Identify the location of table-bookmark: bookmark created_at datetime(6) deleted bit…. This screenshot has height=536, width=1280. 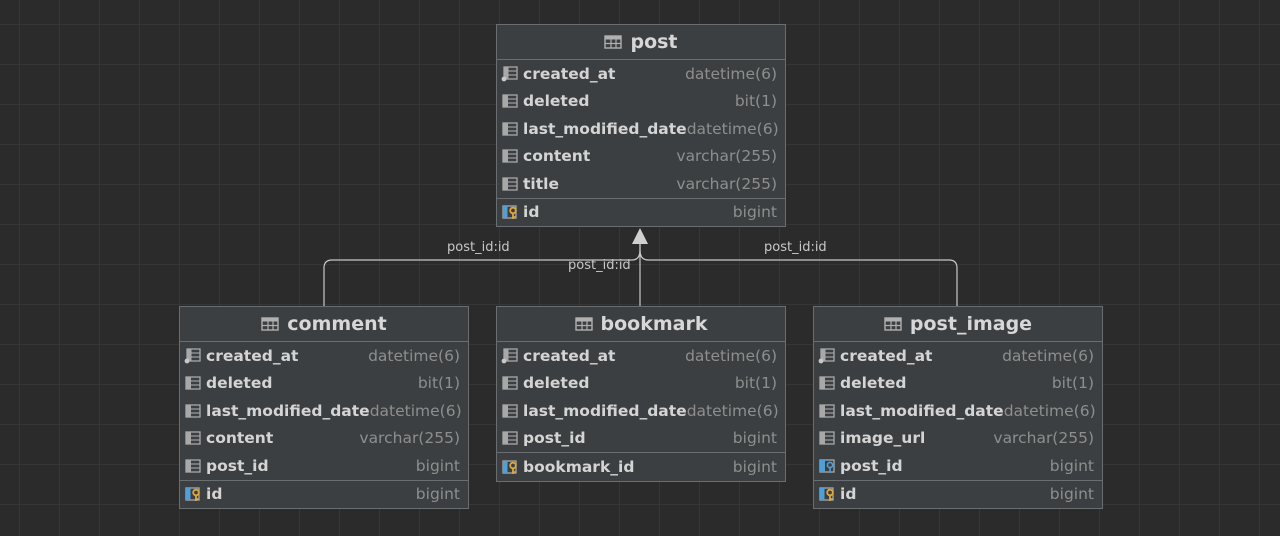
(641, 394).